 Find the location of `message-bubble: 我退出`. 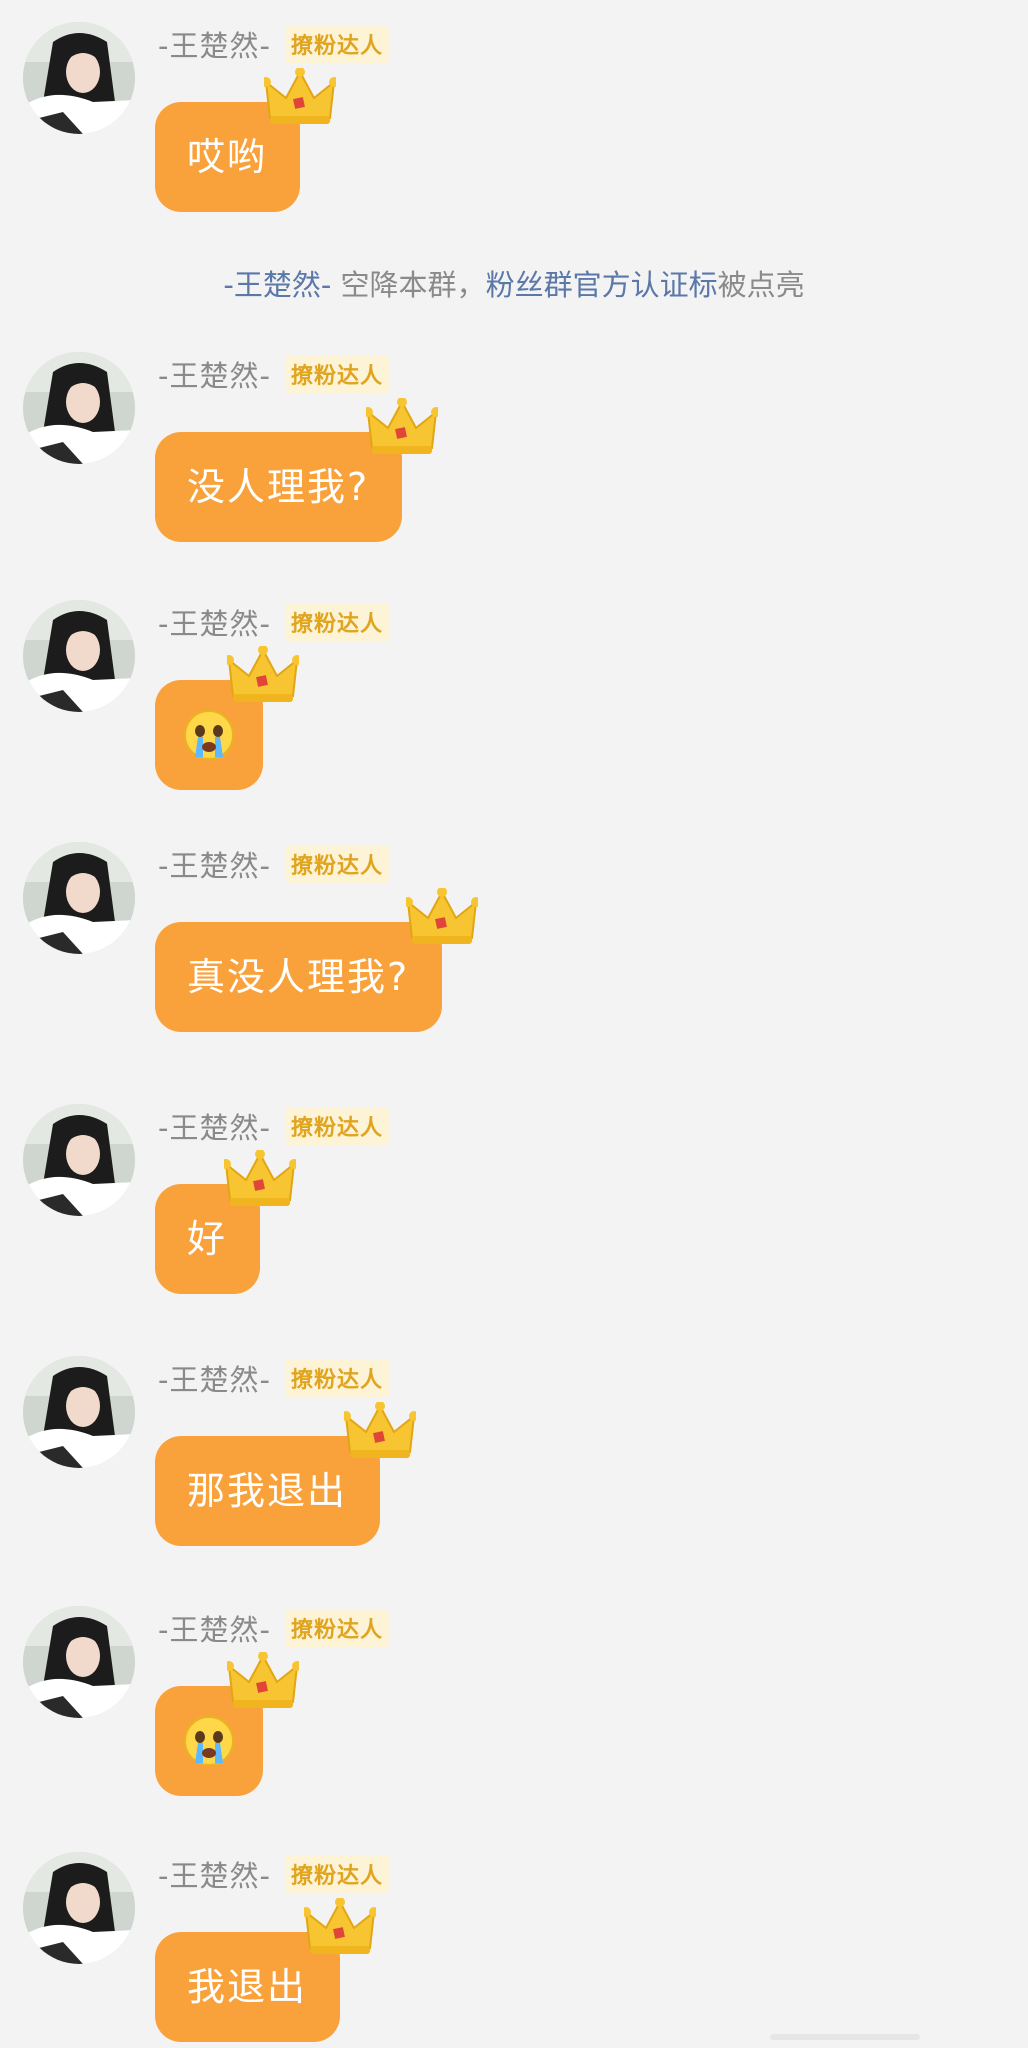

message-bubble: 我退出 is located at coordinates (266, 1970).